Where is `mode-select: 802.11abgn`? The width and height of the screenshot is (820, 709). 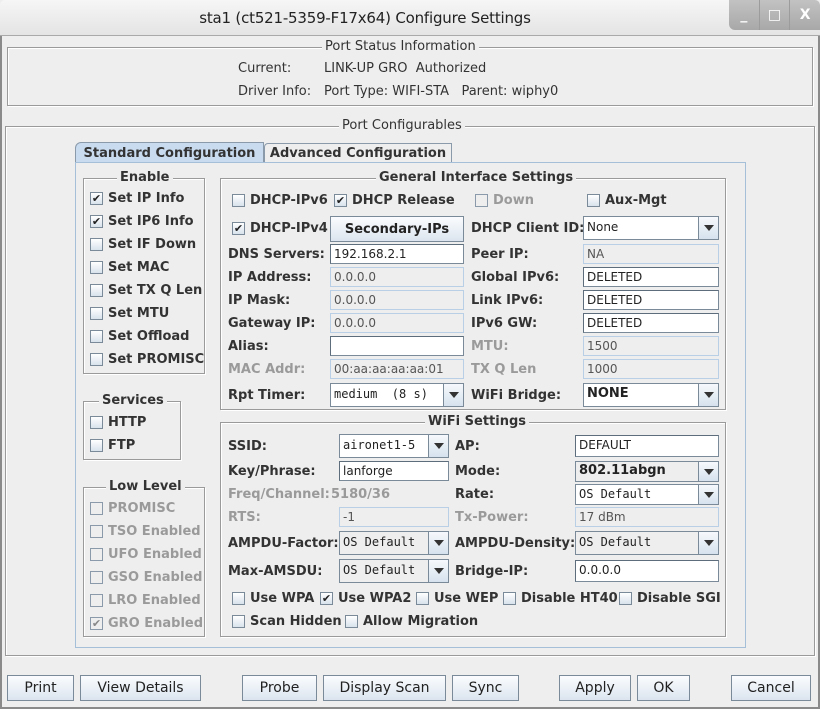 mode-select: 802.11abgn is located at coordinates (647, 471).